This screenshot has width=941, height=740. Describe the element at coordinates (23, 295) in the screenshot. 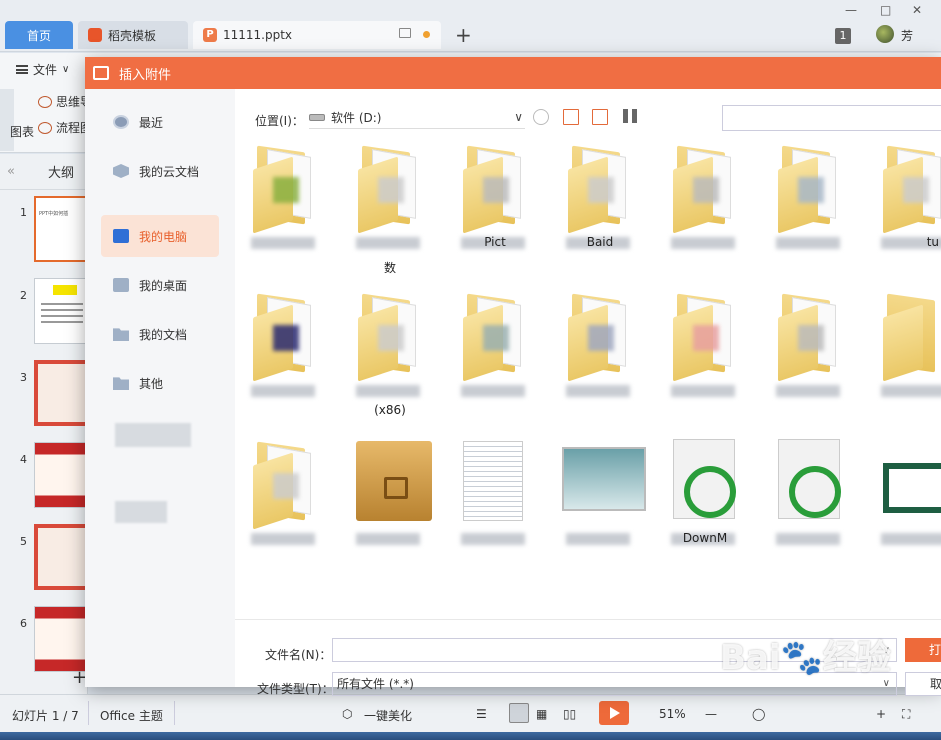

I see `slide-number: 2` at that location.